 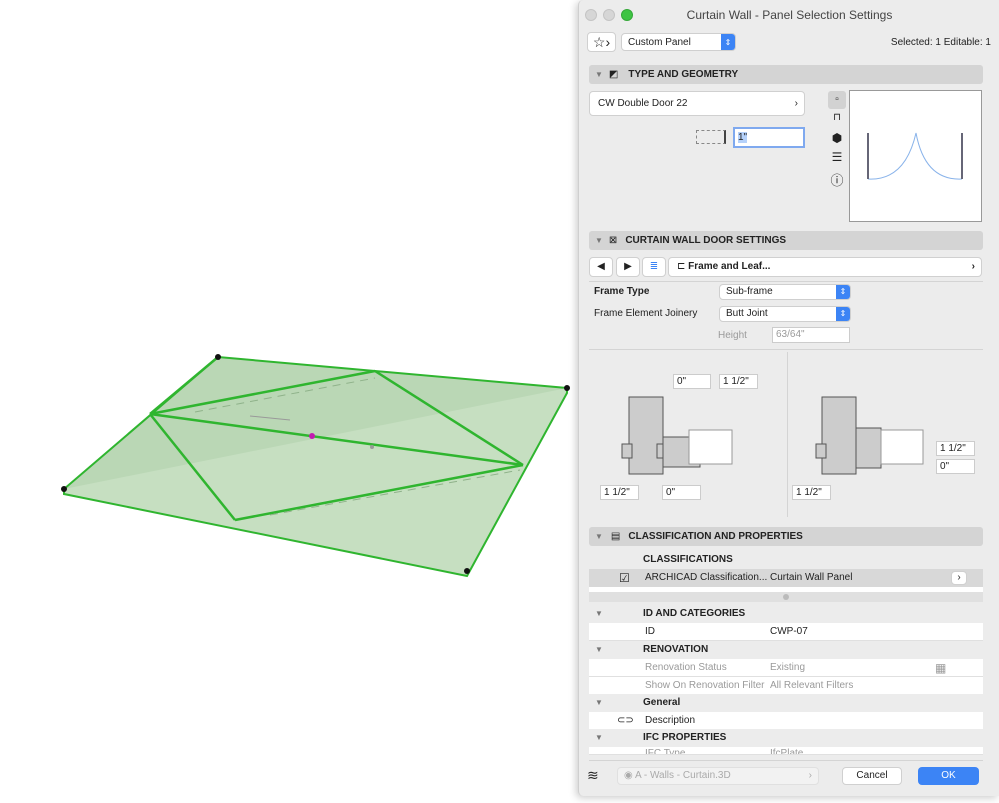 What do you see at coordinates (625, 720) in the screenshot?
I see `link-icon: ⊂⊃` at bounding box center [625, 720].